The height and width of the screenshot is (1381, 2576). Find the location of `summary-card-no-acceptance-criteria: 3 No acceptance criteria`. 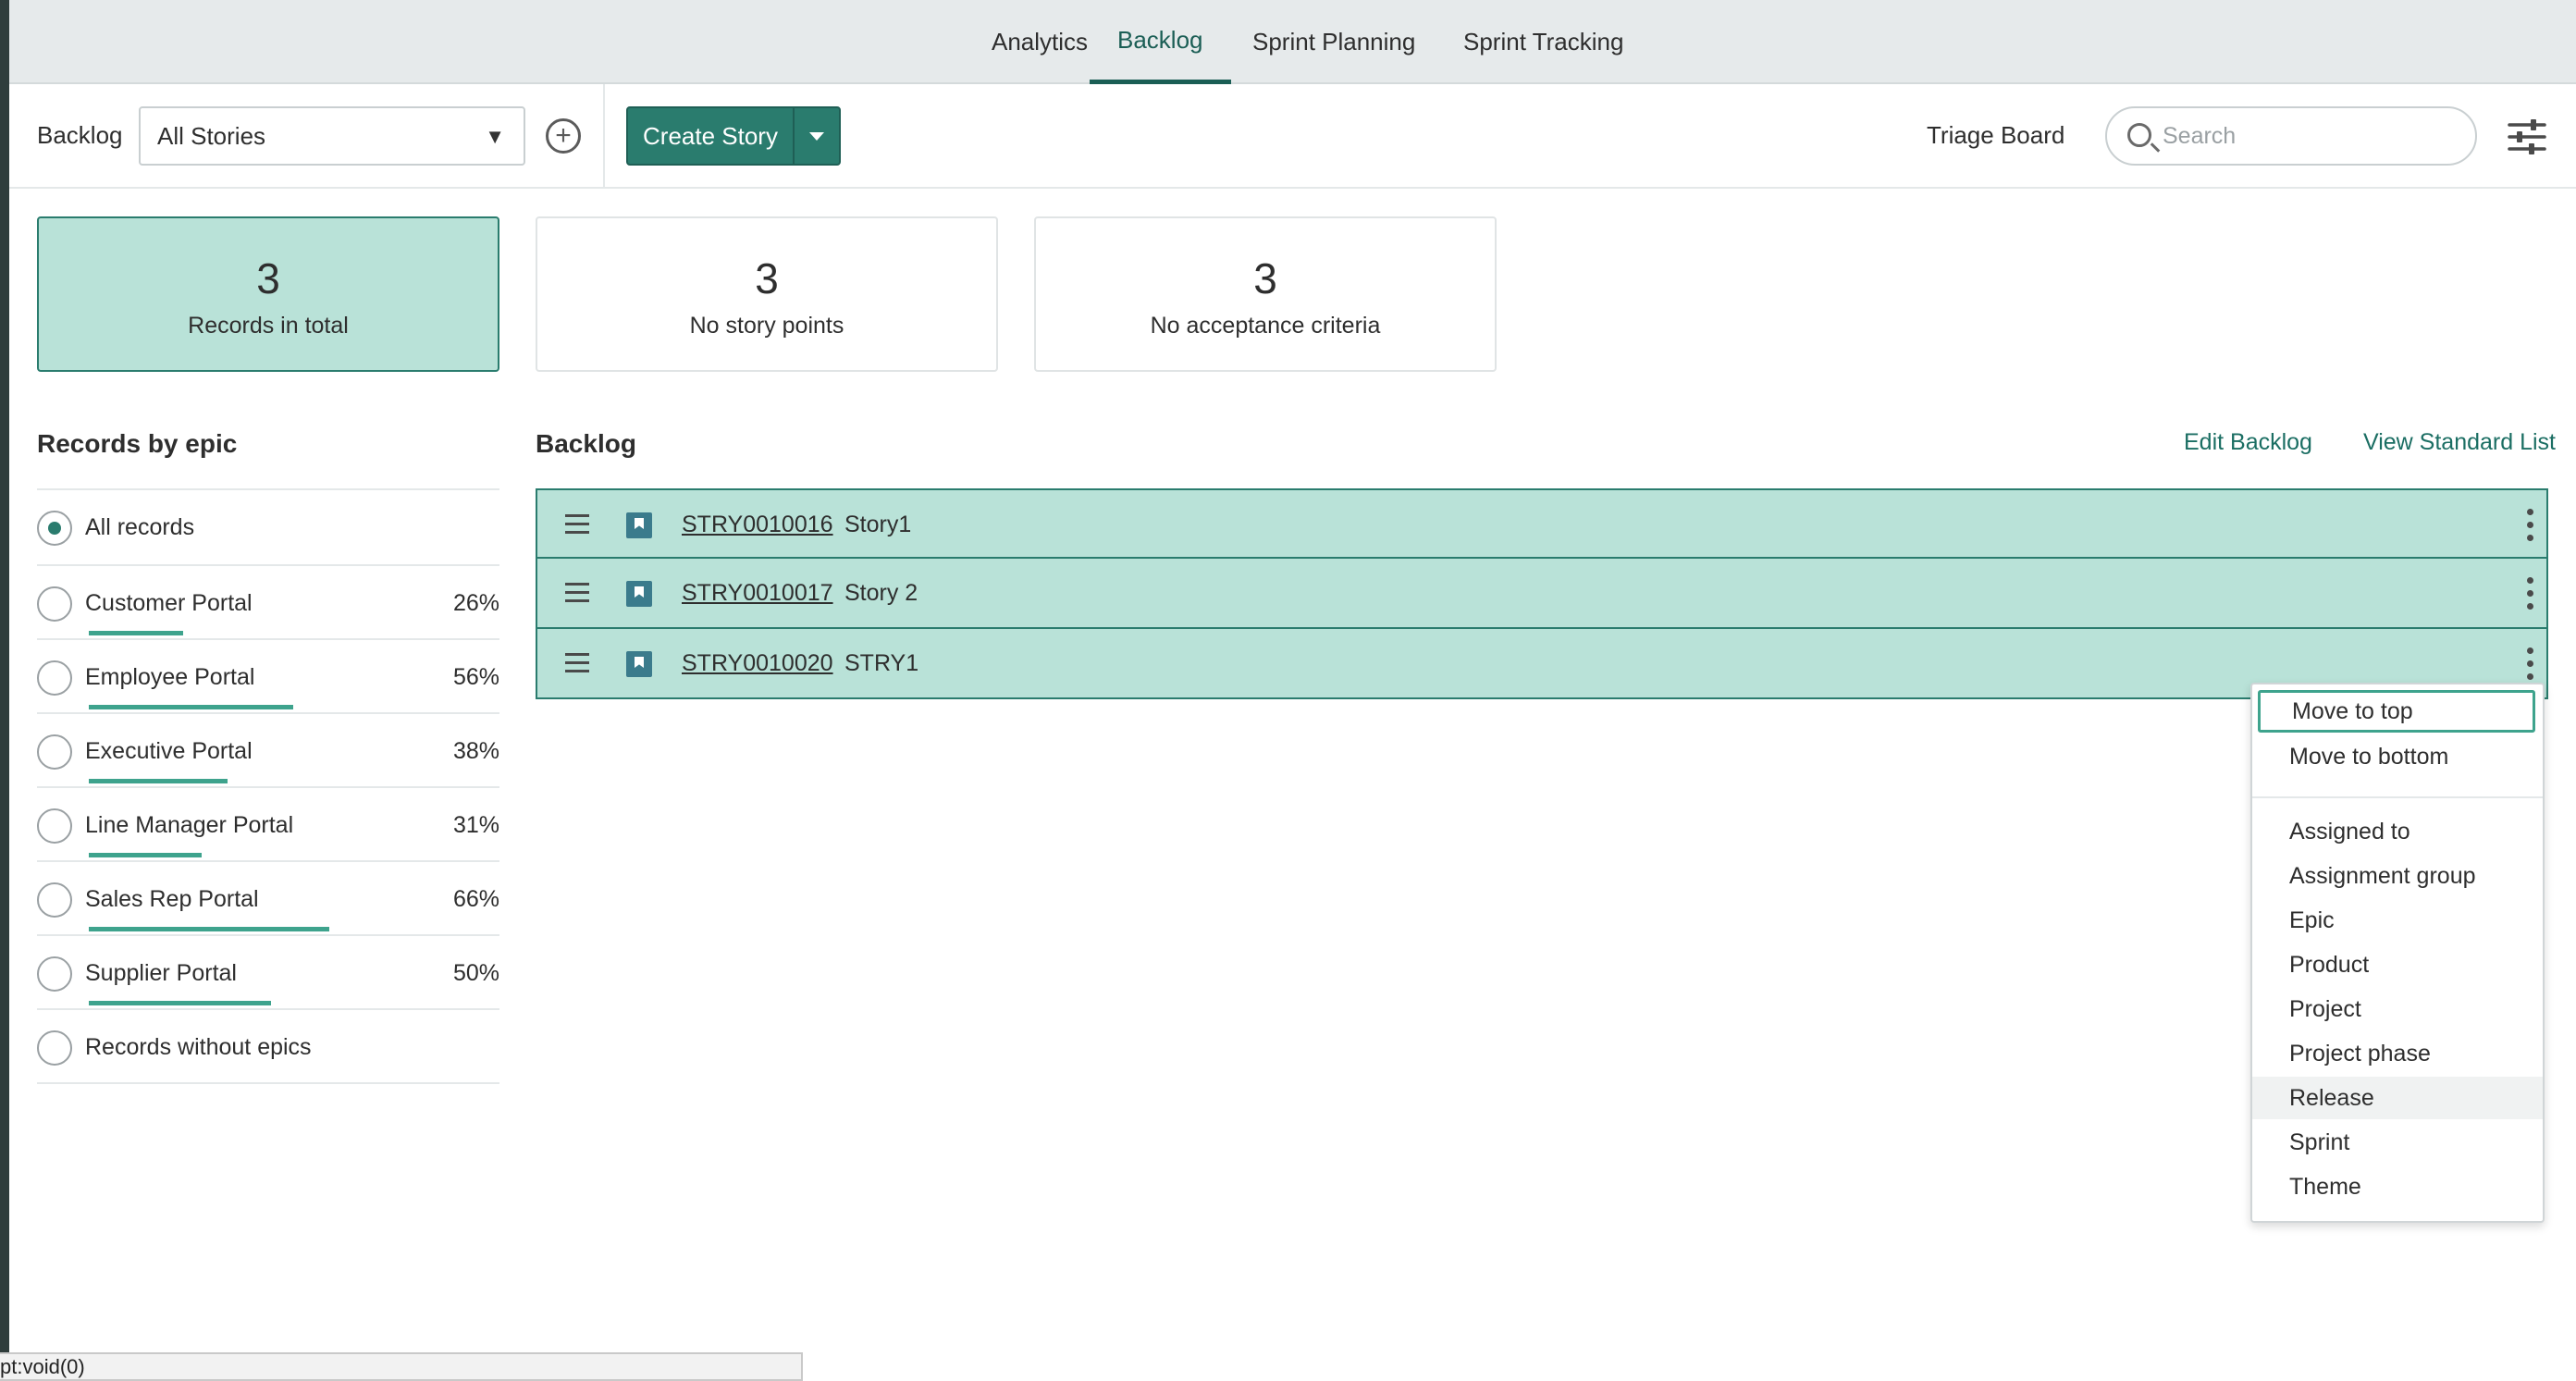

summary-card-no-acceptance-criteria: 3 No acceptance criteria is located at coordinates (1265, 294).